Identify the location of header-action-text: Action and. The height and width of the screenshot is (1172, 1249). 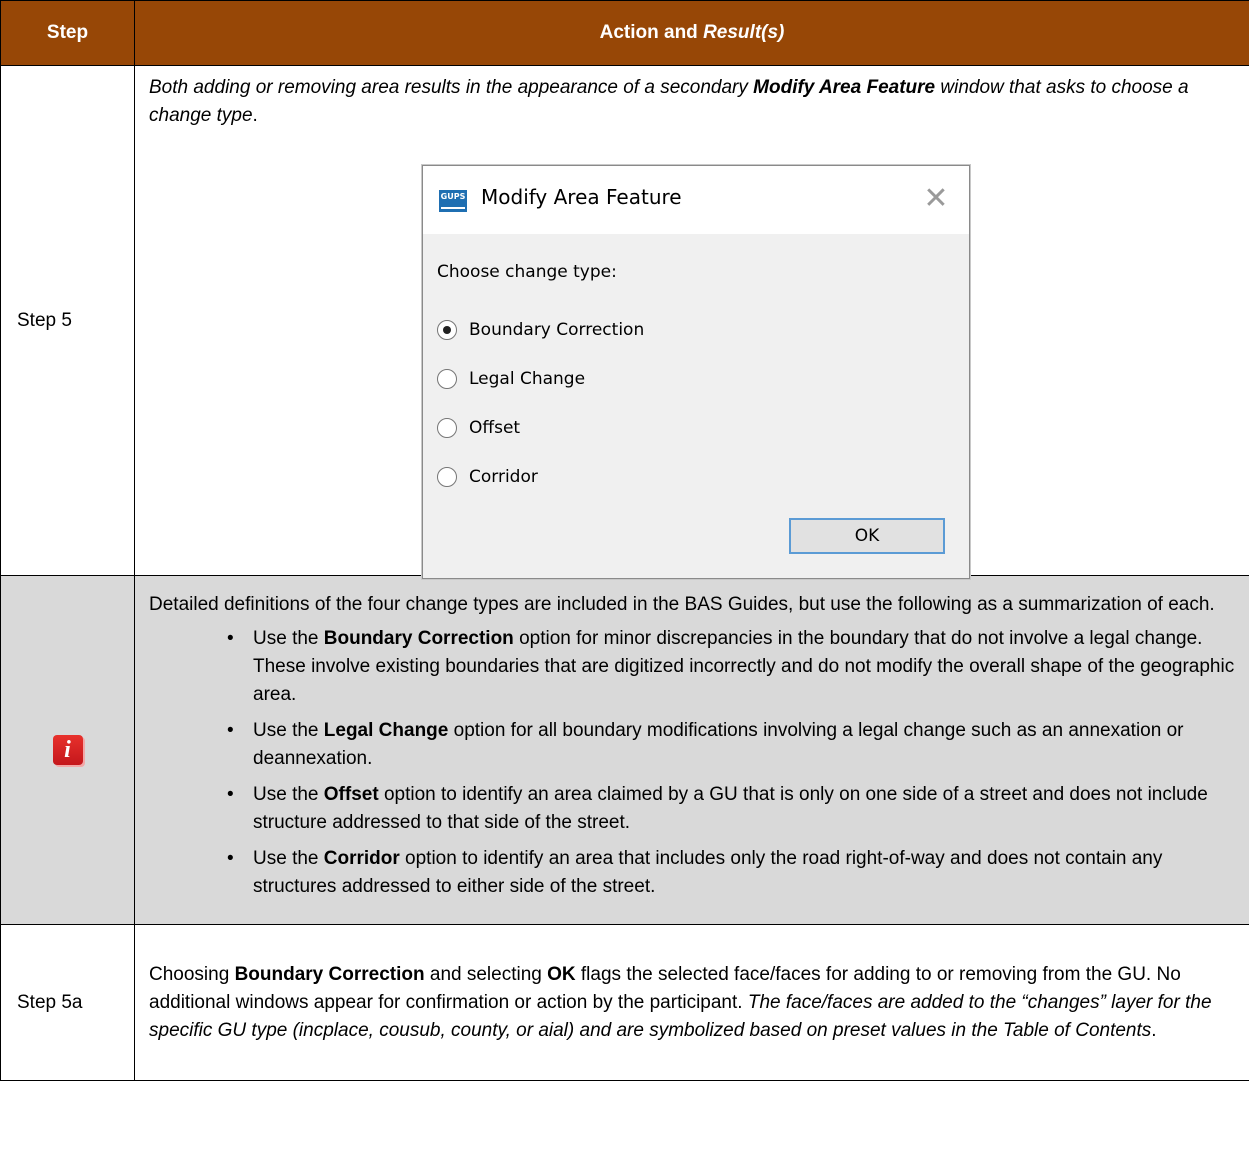
(651, 32).